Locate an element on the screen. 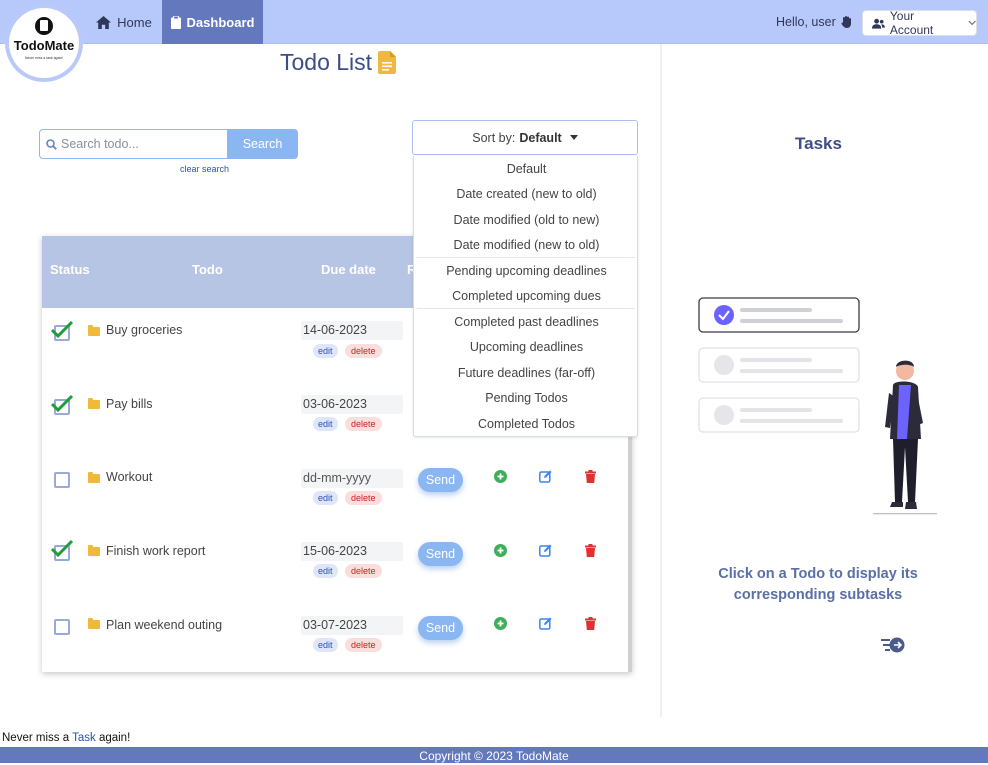 The height and width of the screenshot is (765, 988). logo-badge: TodoMate Never miss a task again! is located at coordinates (44, 43).